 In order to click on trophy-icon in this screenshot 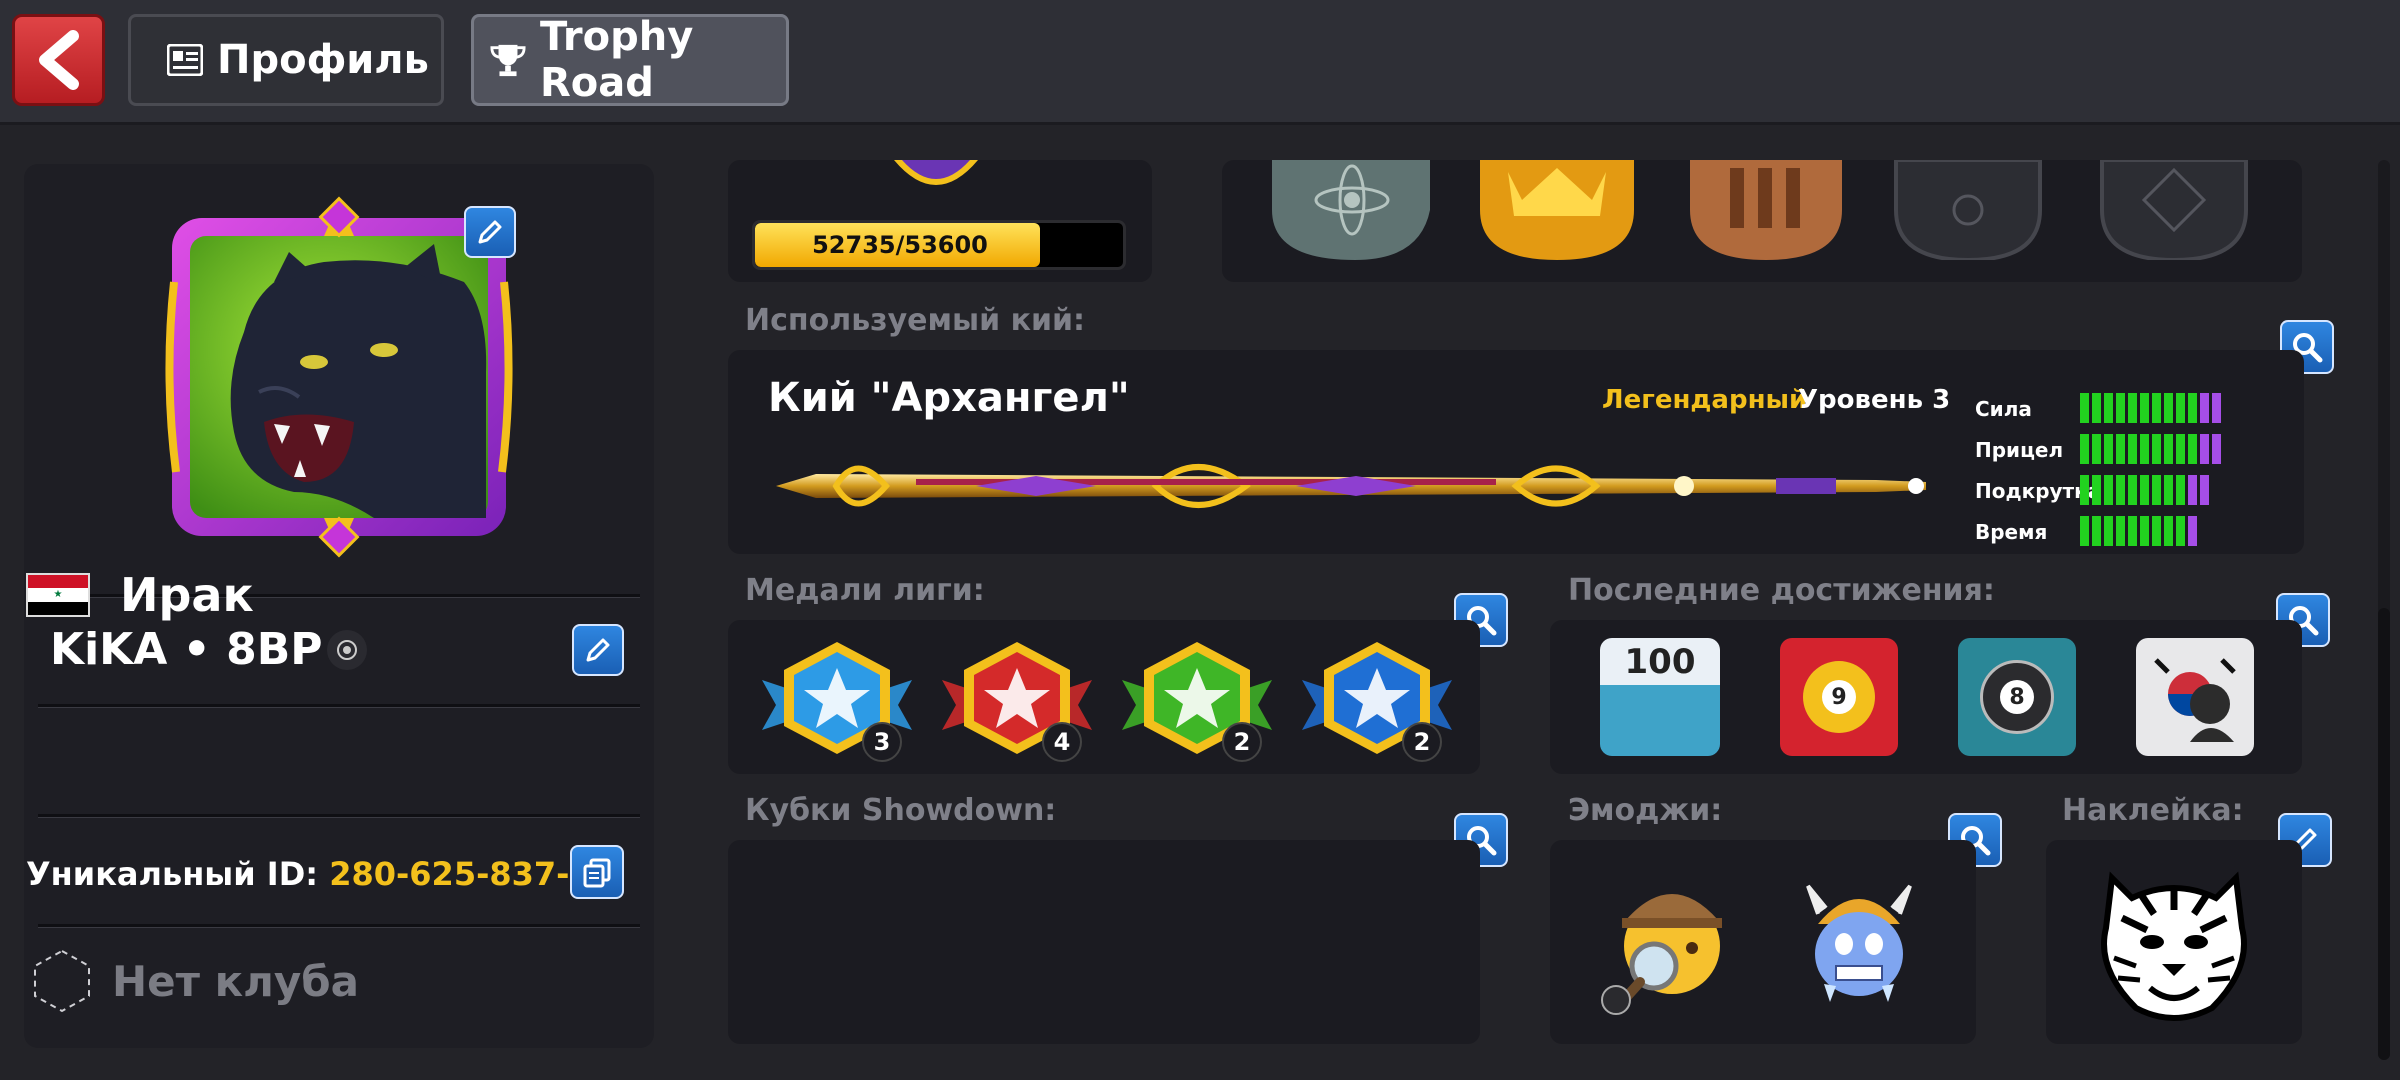, I will do `click(508, 60)`.